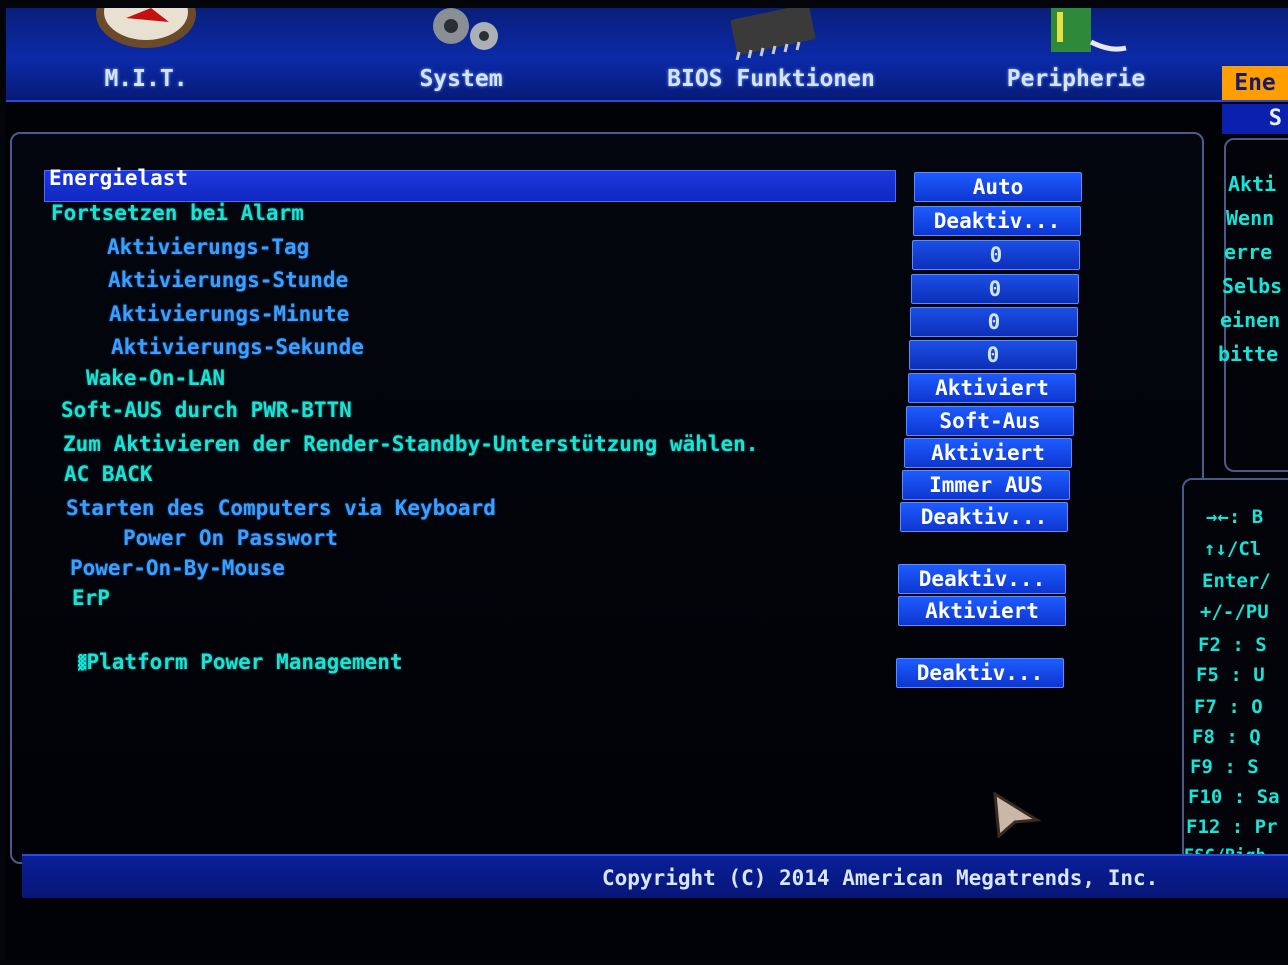 Image resolution: width=1288 pixels, height=965 pixels. What do you see at coordinates (1076, 79) in the screenshot?
I see `tab-label: Peripherie` at bounding box center [1076, 79].